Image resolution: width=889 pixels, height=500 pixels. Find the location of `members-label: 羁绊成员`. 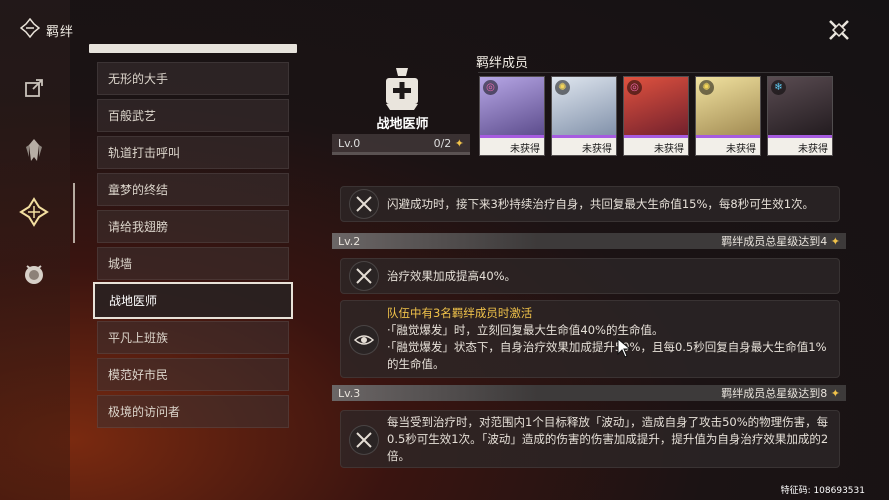

members-label: 羁绊成员 is located at coordinates (502, 63).